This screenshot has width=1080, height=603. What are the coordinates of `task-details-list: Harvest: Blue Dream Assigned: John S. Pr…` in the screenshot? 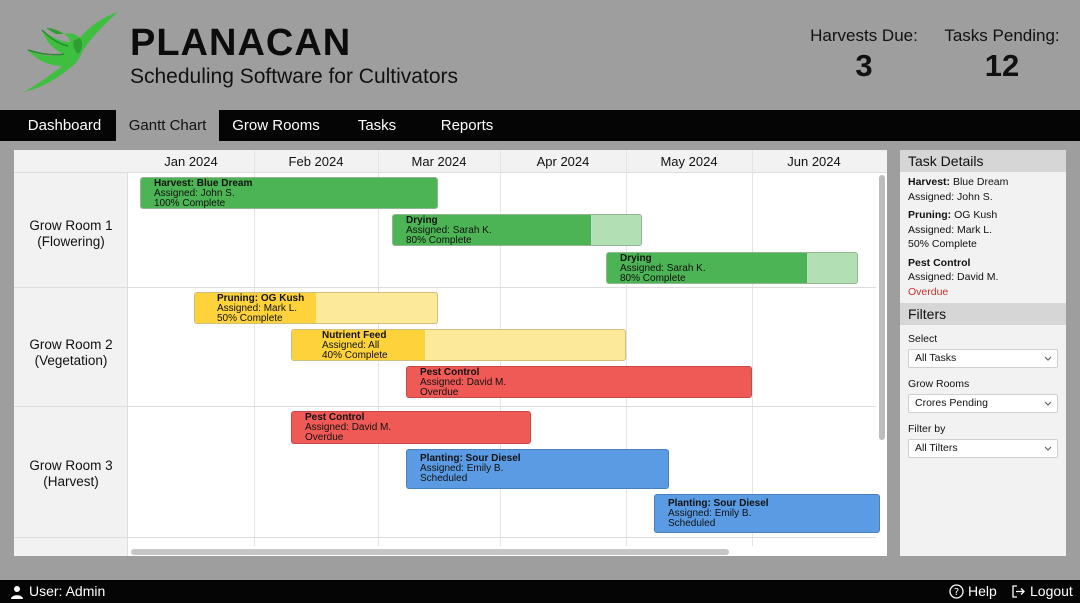 It's located at (983, 235).